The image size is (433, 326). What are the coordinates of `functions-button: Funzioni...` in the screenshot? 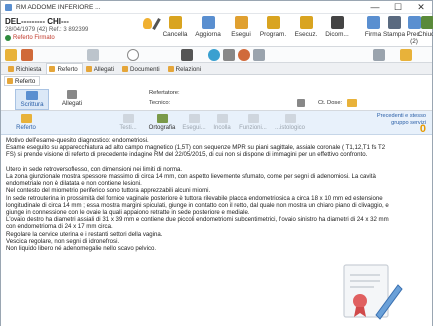 It's located at (253, 122).